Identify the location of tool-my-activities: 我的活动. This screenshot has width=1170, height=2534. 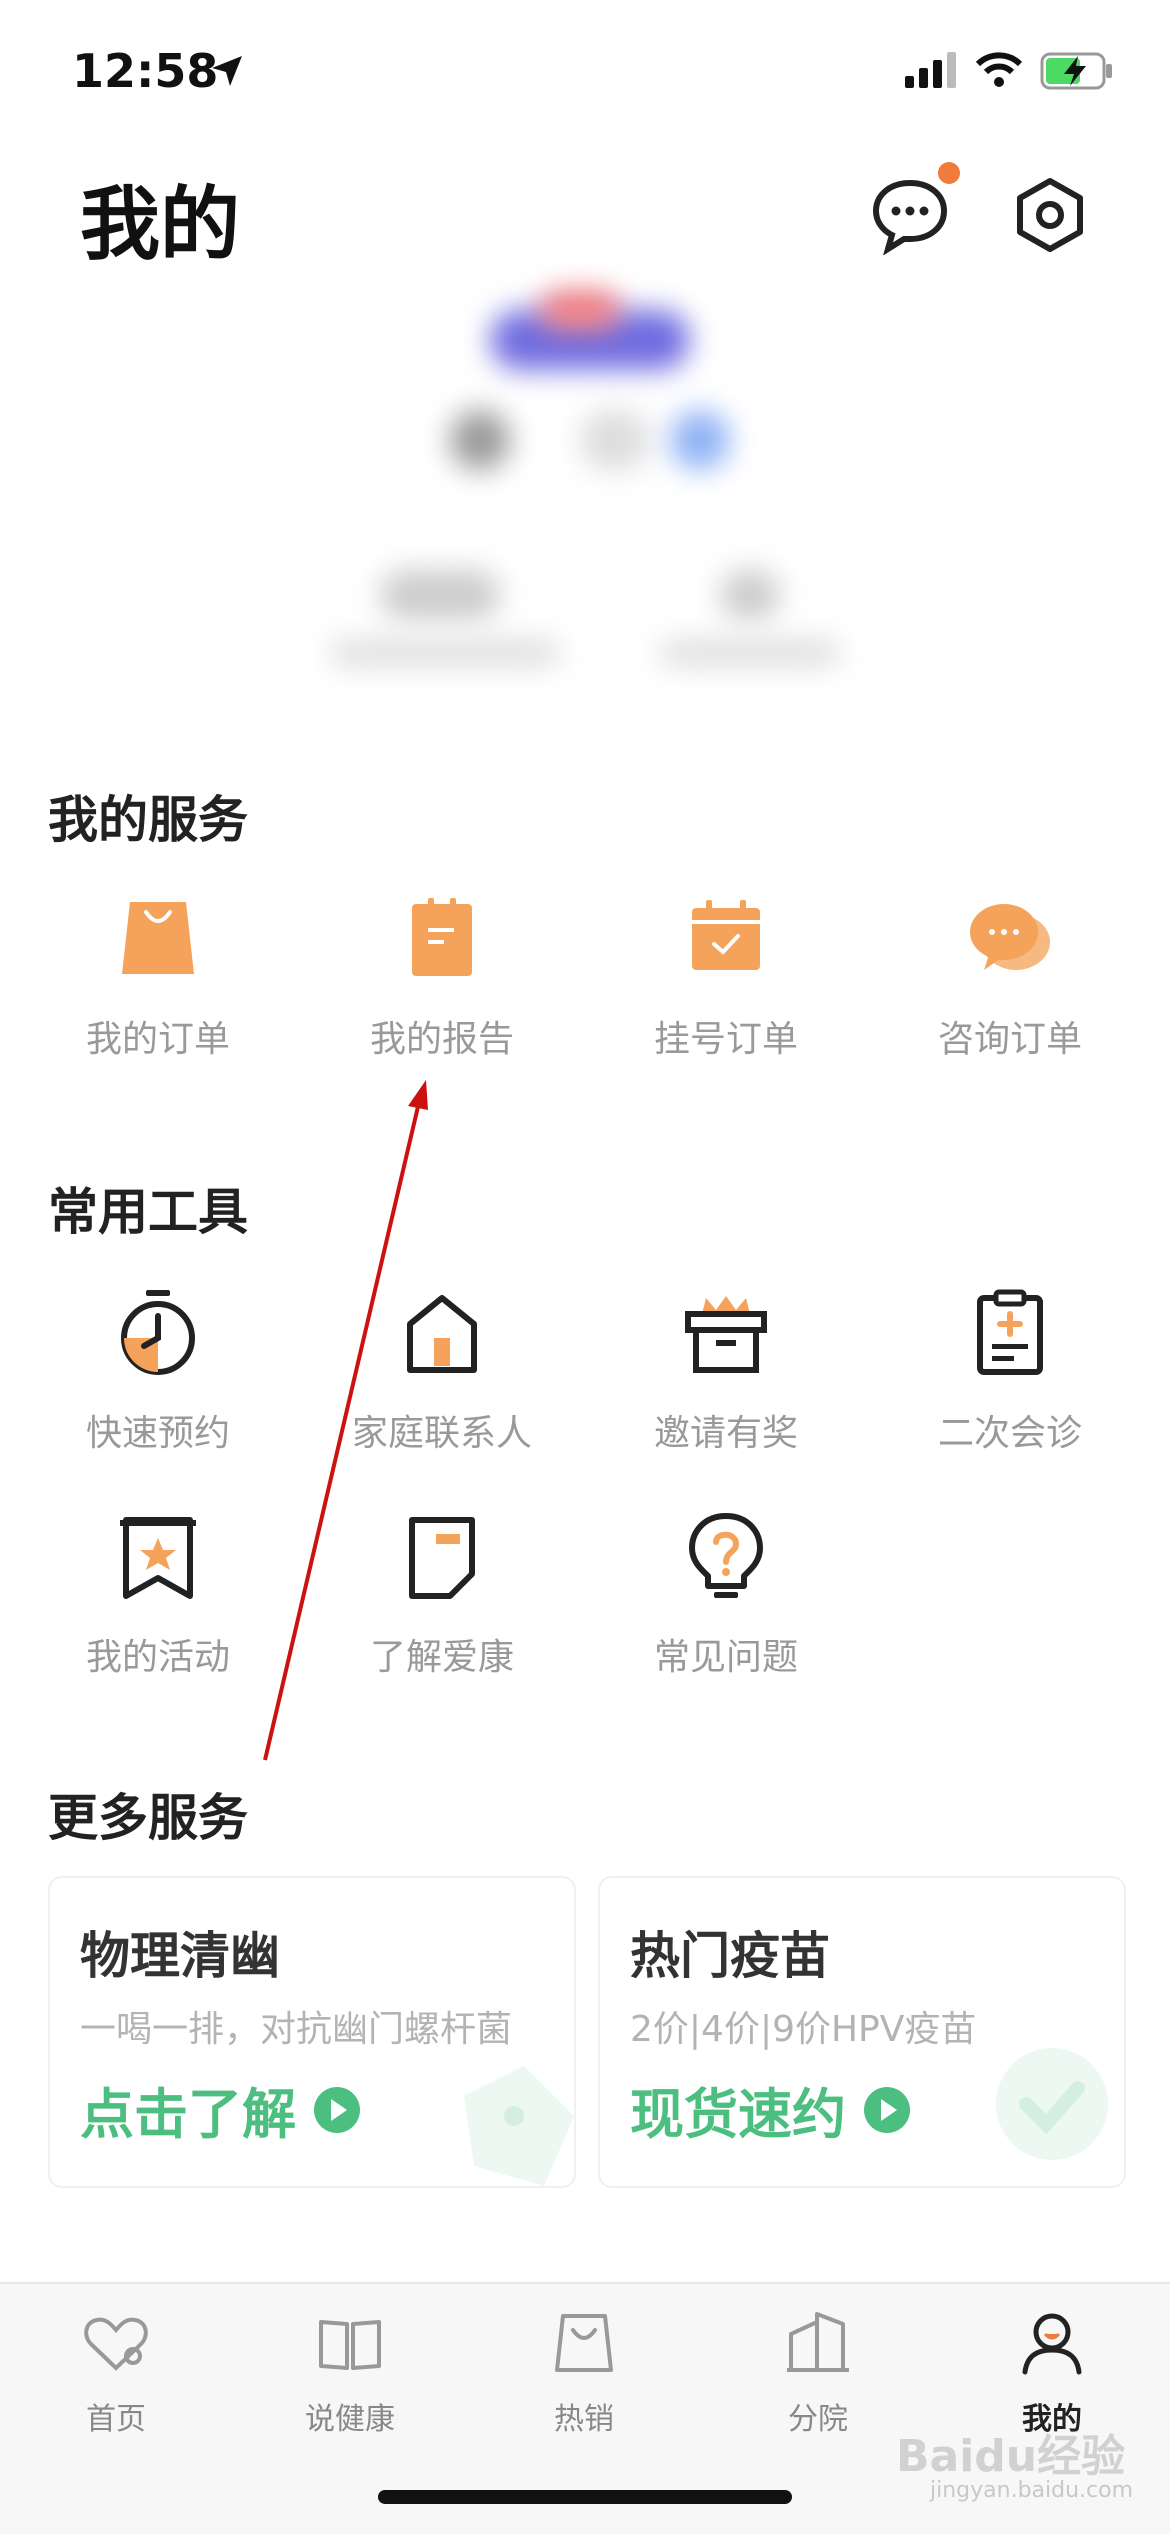
(158, 1594).